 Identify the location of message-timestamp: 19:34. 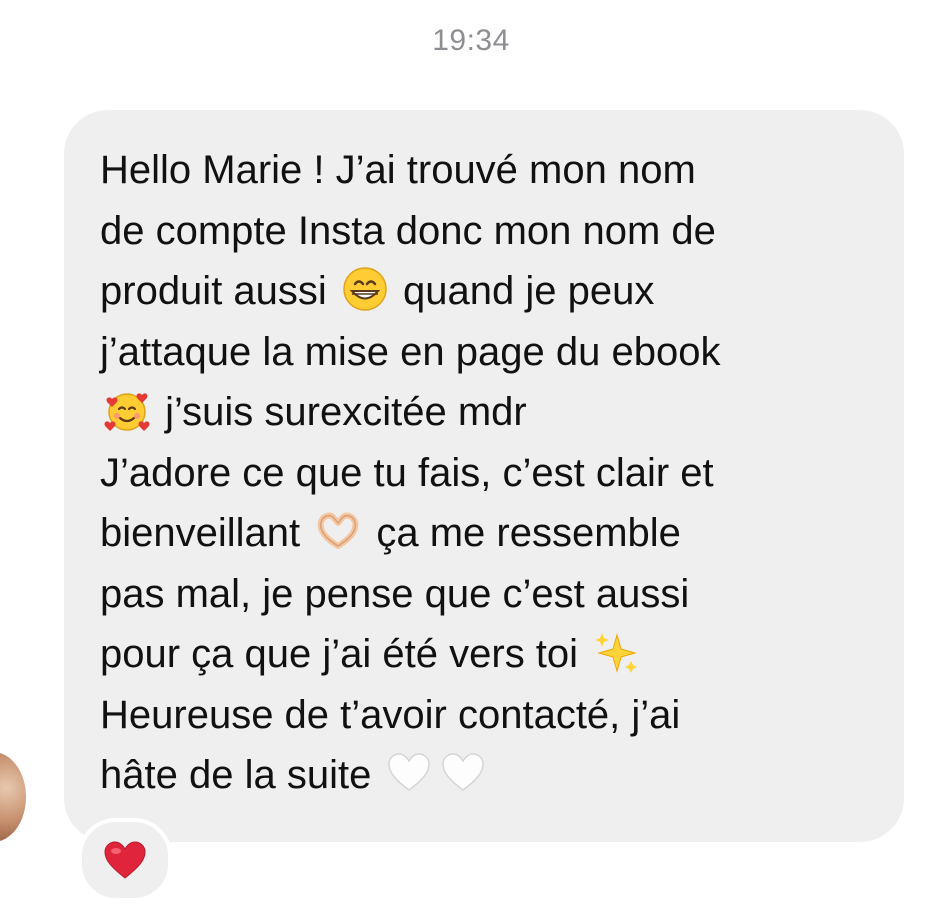
(471, 40).